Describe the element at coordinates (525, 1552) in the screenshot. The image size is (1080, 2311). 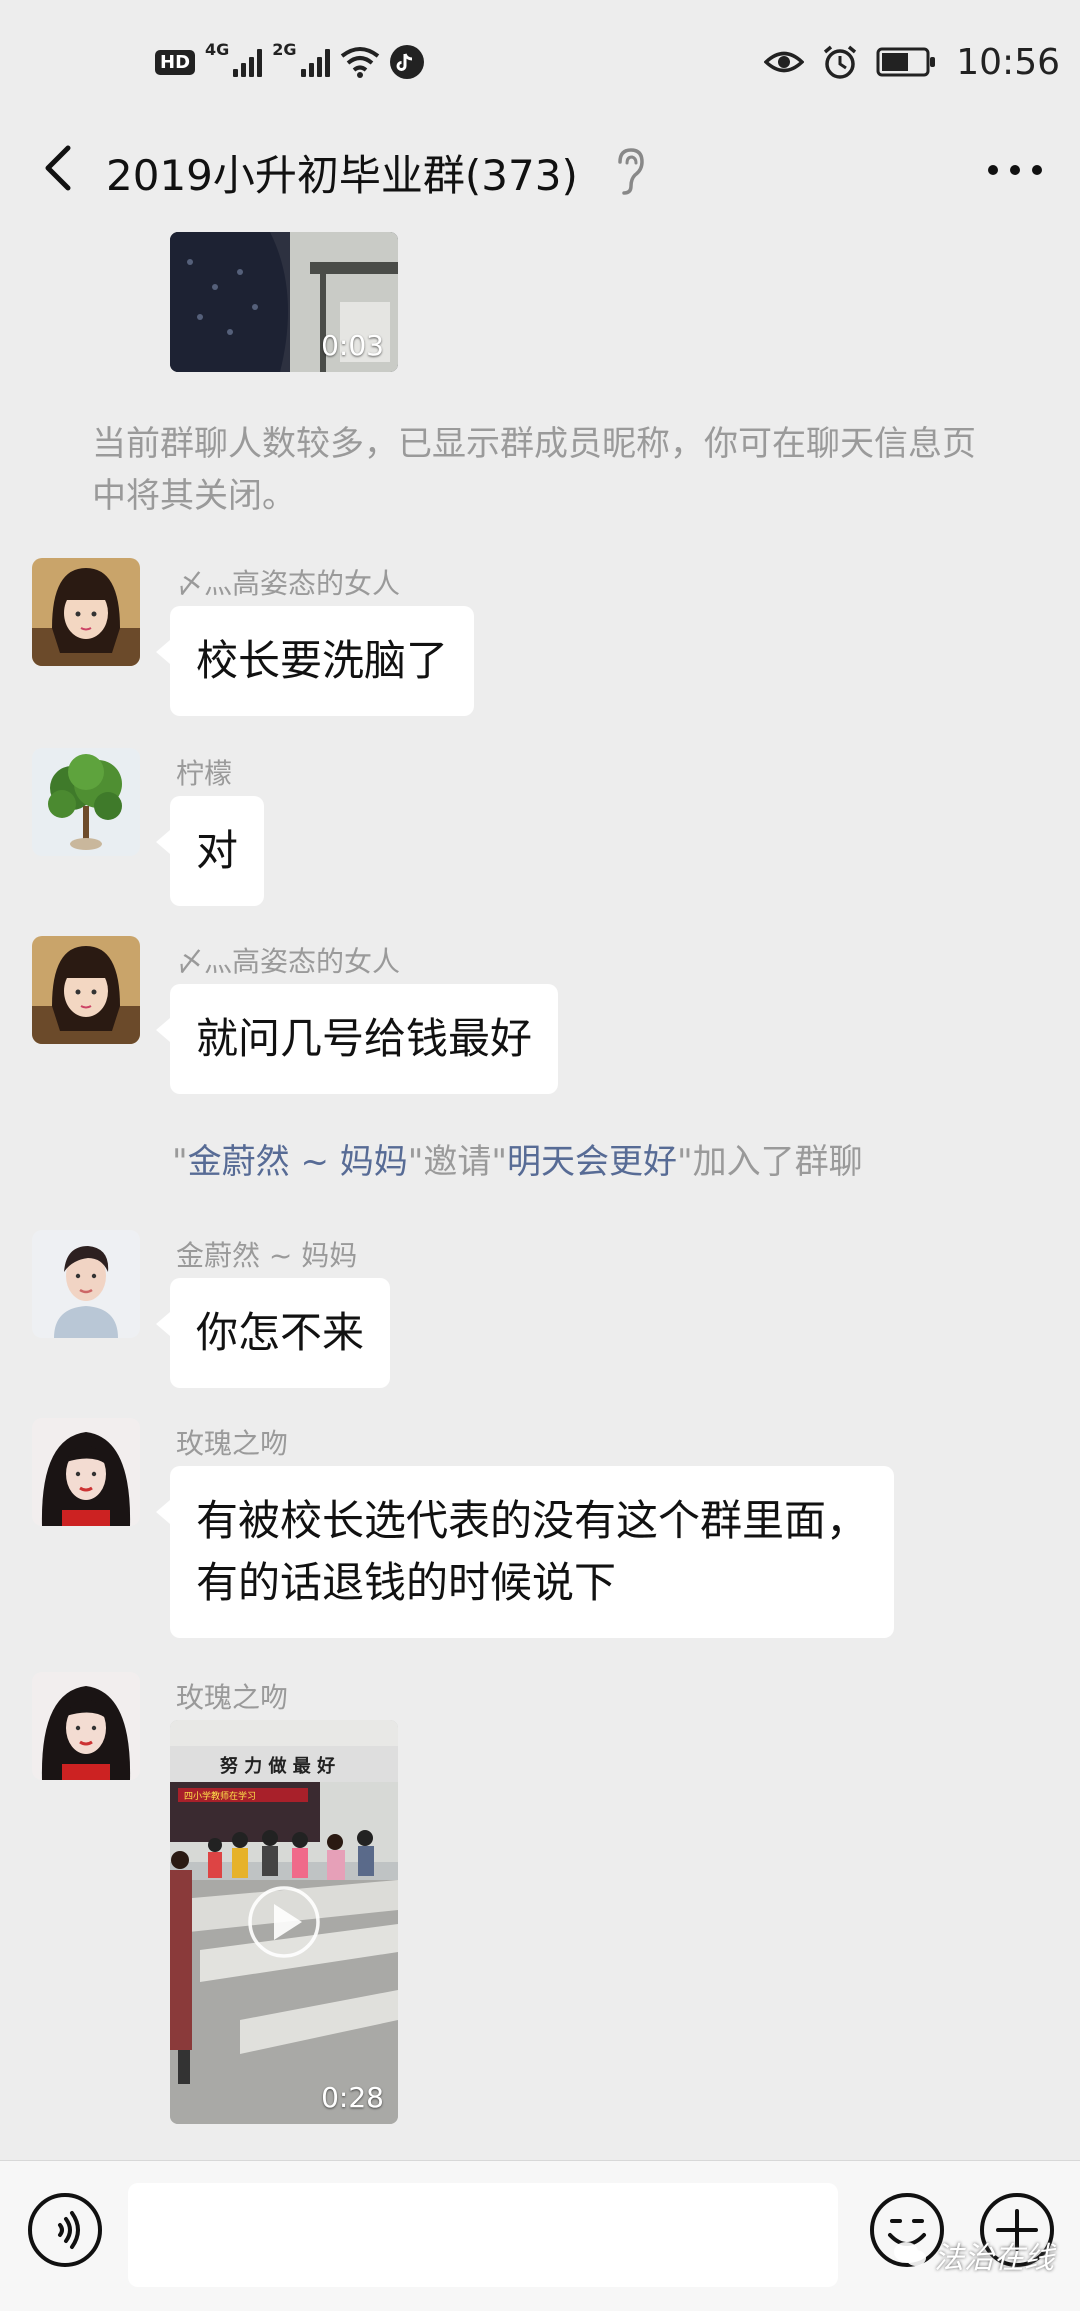
I see `message-bubble: 有被校长选代表的没有这个群里面， 有的话退钱的时候说下` at that location.